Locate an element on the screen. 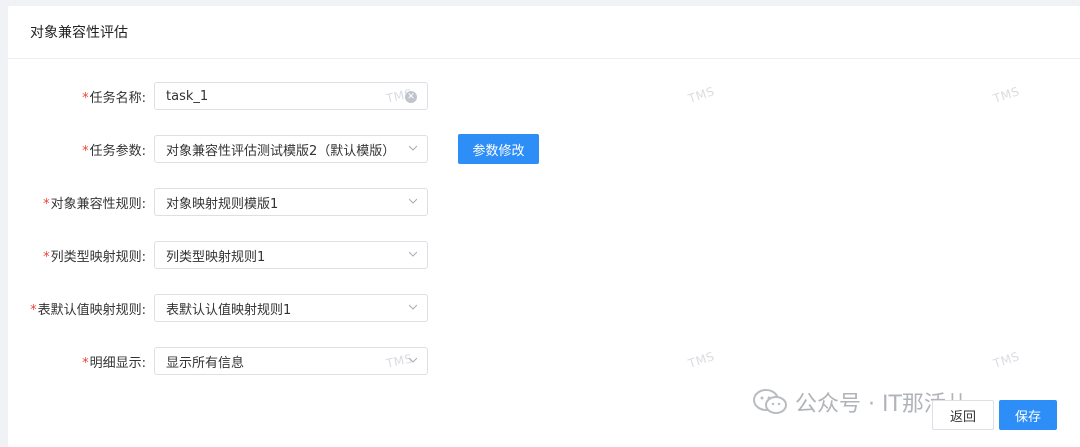  task-params-label: *任务参数: is located at coordinates (114, 151).